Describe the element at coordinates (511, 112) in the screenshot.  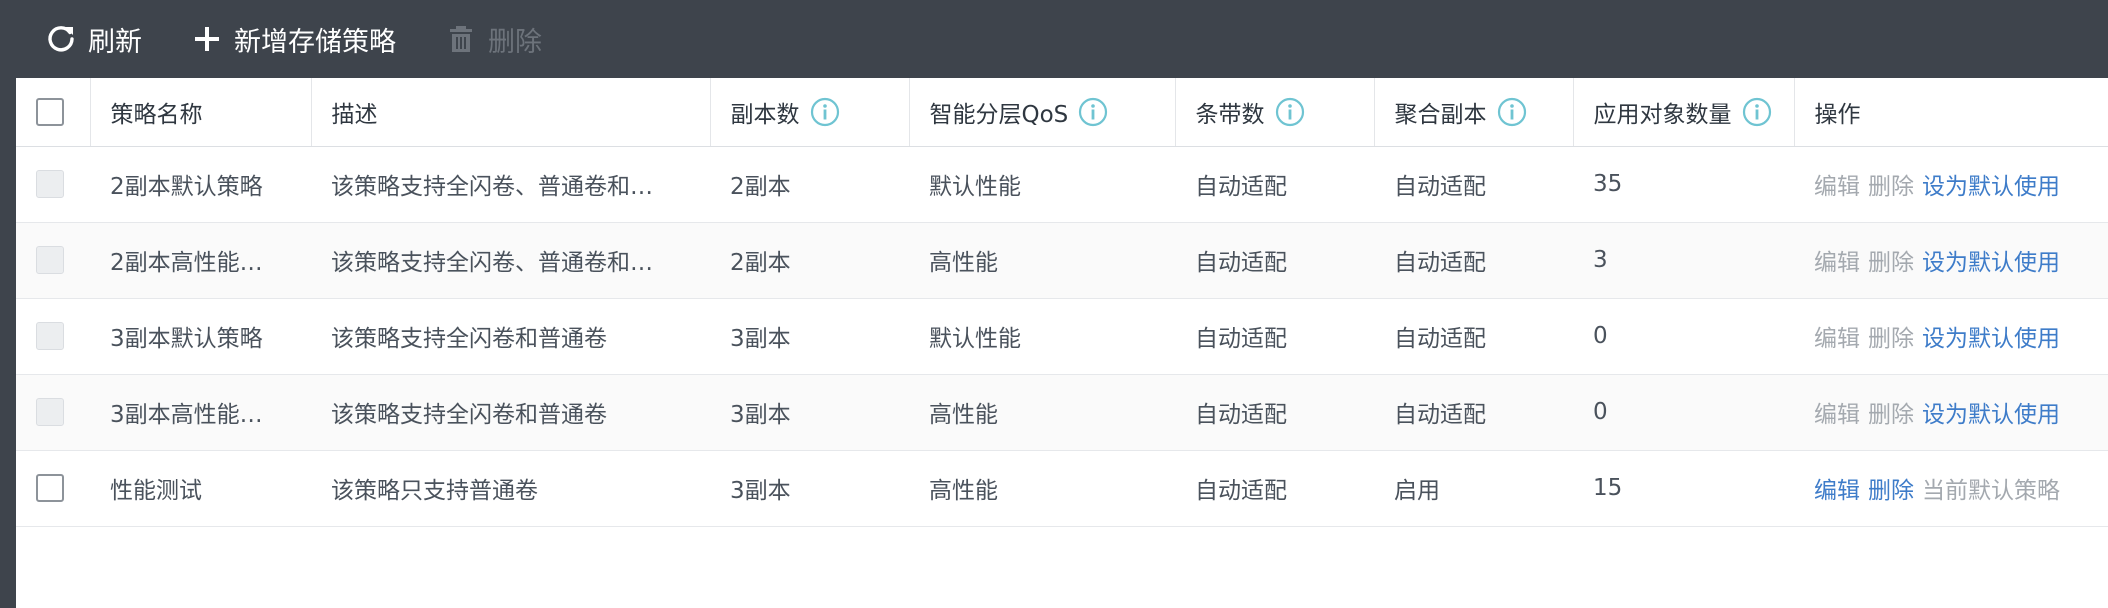
I see `header-desc: 描述` at that location.